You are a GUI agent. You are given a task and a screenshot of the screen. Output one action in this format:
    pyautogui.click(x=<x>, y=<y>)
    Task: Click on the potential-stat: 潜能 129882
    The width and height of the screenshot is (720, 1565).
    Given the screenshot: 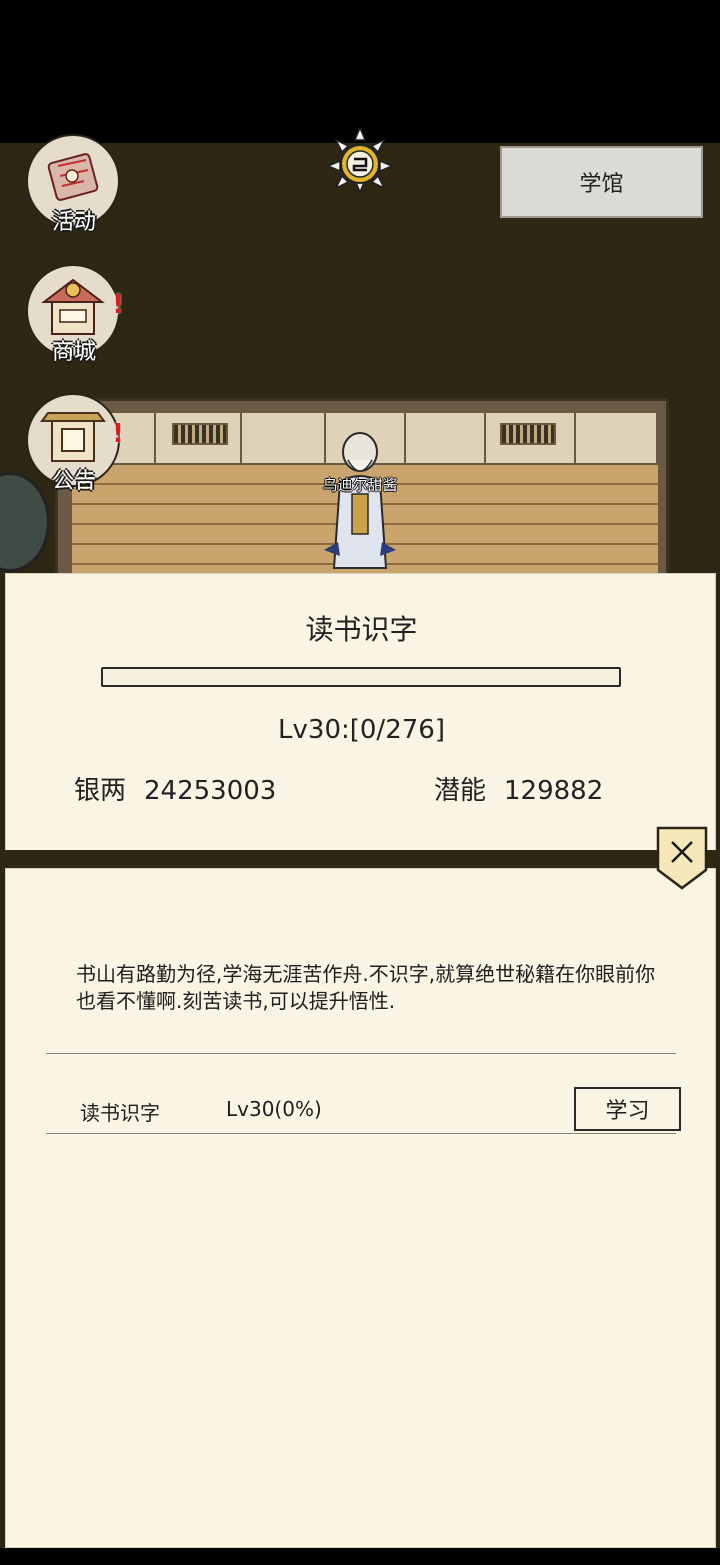 What is the action you would take?
    pyautogui.click(x=518, y=788)
    